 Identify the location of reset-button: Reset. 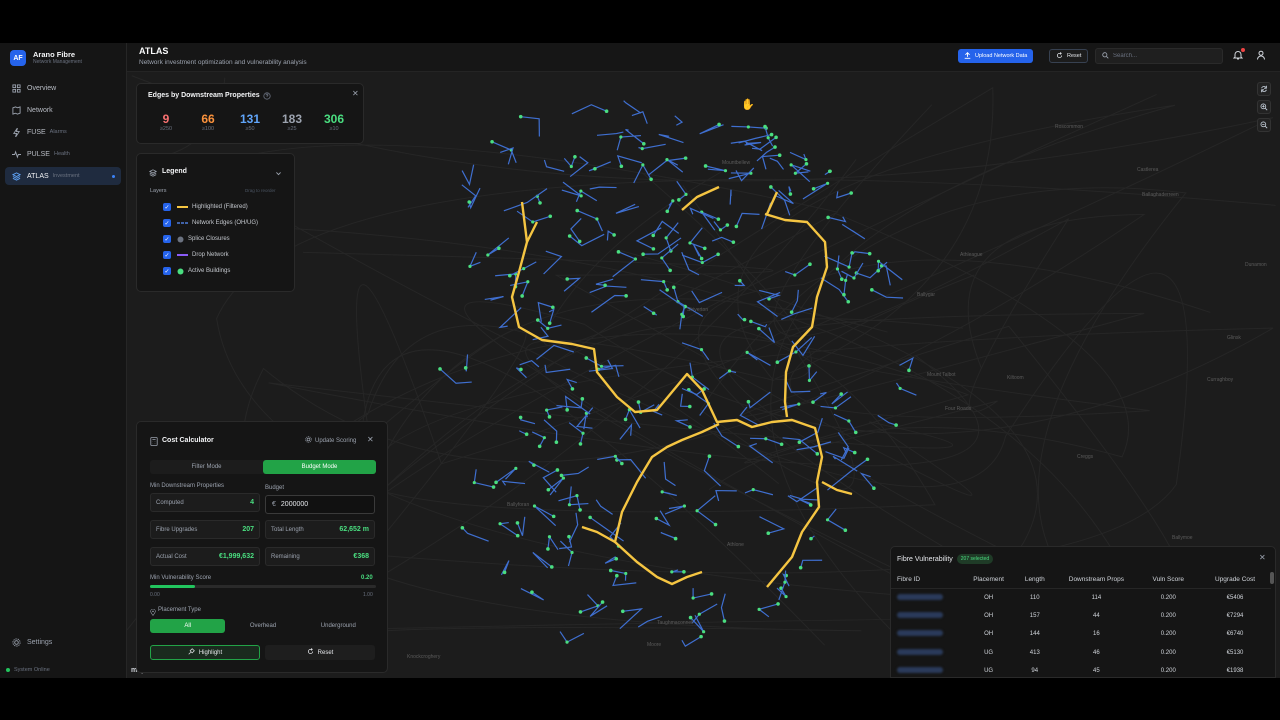
(1069, 56).